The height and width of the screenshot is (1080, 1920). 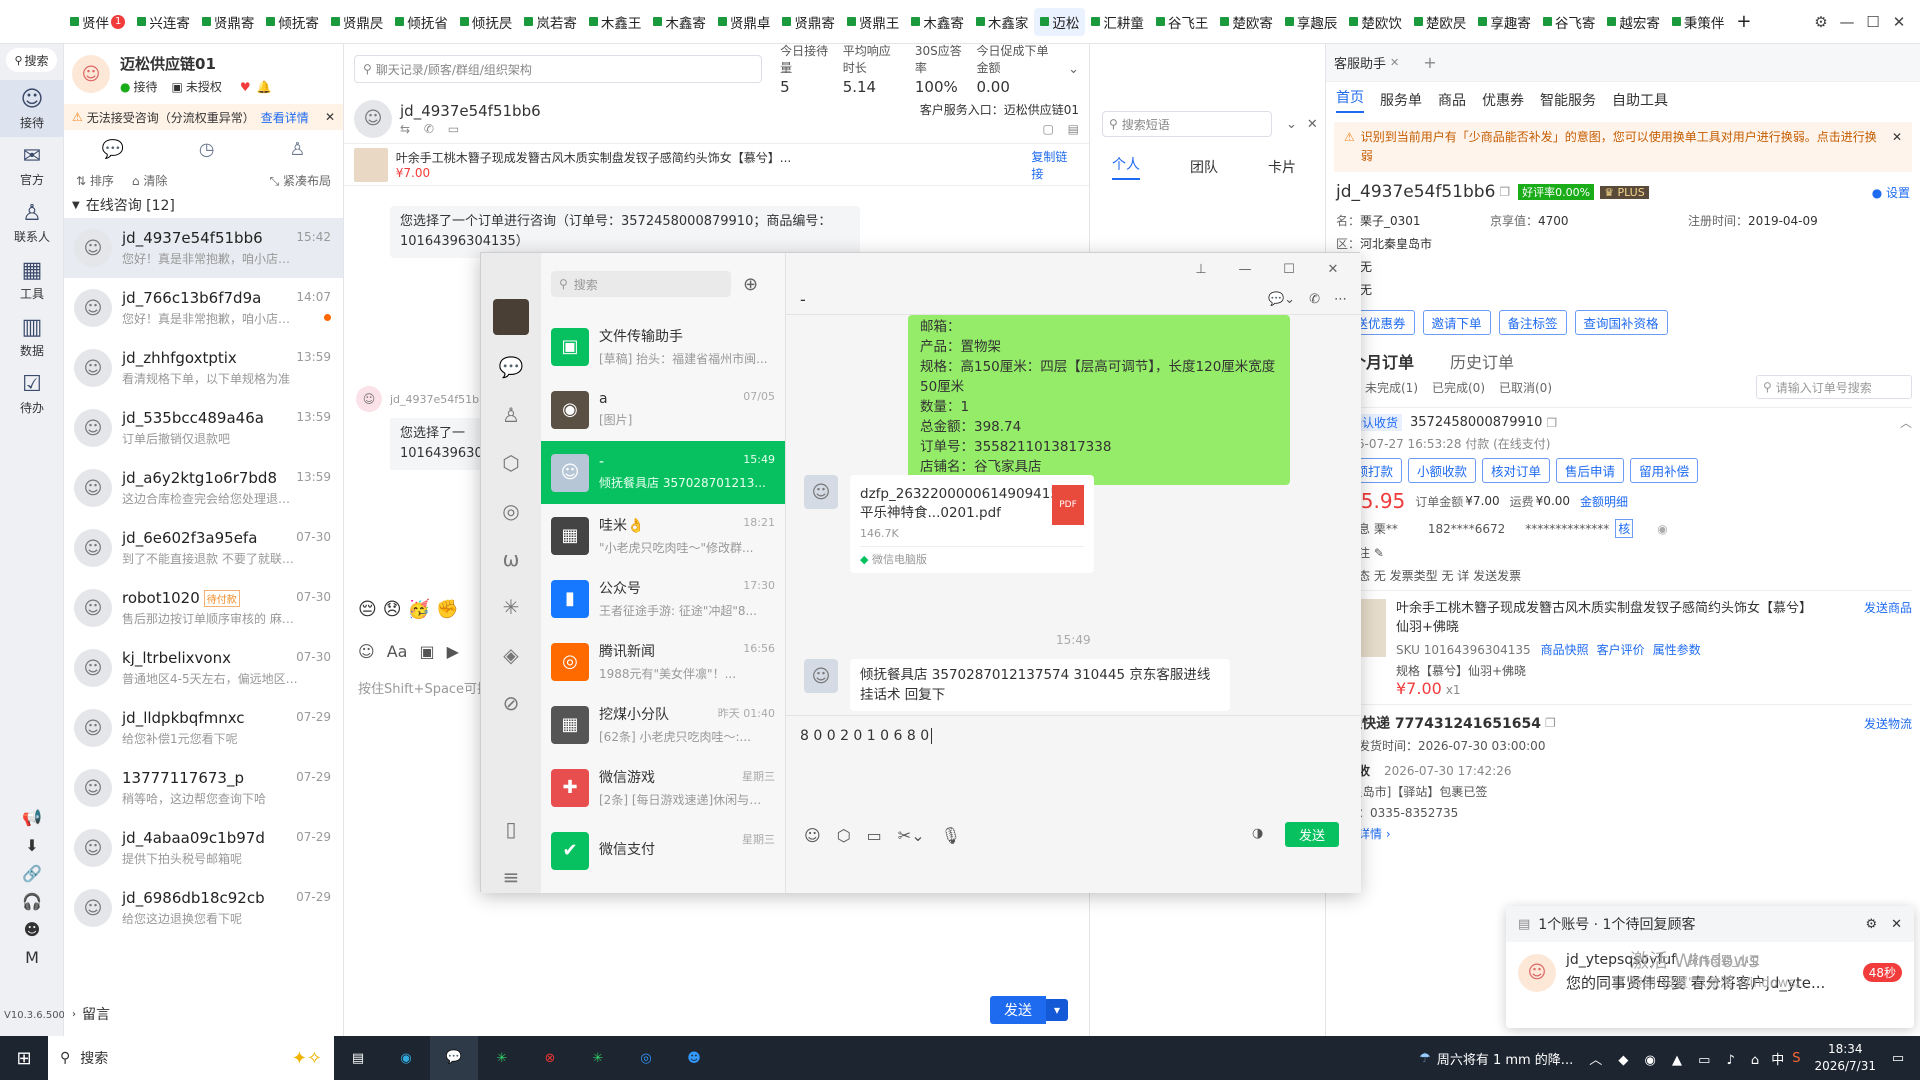 What do you see at coordinates (550, 1058) in the screenshot?
I see `app-icon: ⊗` at bounding box center [550, 1058].